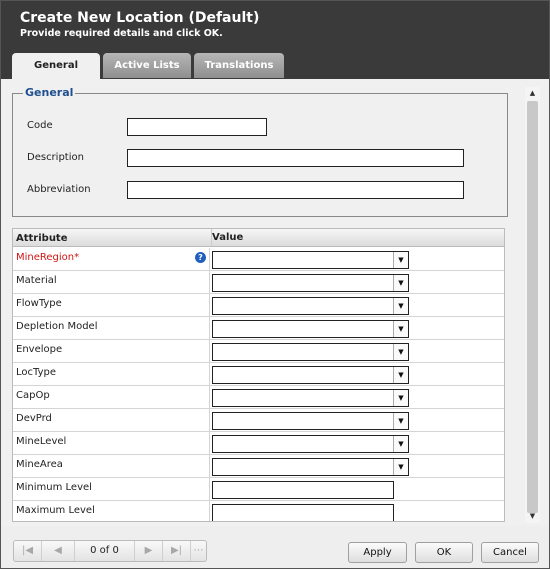 This screenshot has height=569, width=550. What do you see at coordinates (444, 552) in the screenshot?
I see `ok-button: OK` at bounding box center [444, 552].